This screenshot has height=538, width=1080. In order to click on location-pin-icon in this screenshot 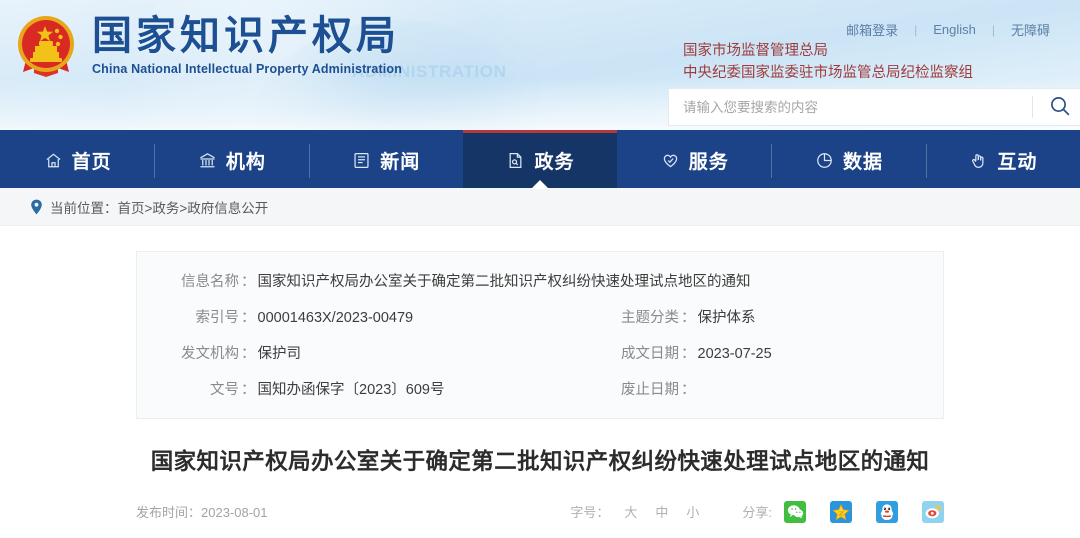, I will do `click(36, 207)`.